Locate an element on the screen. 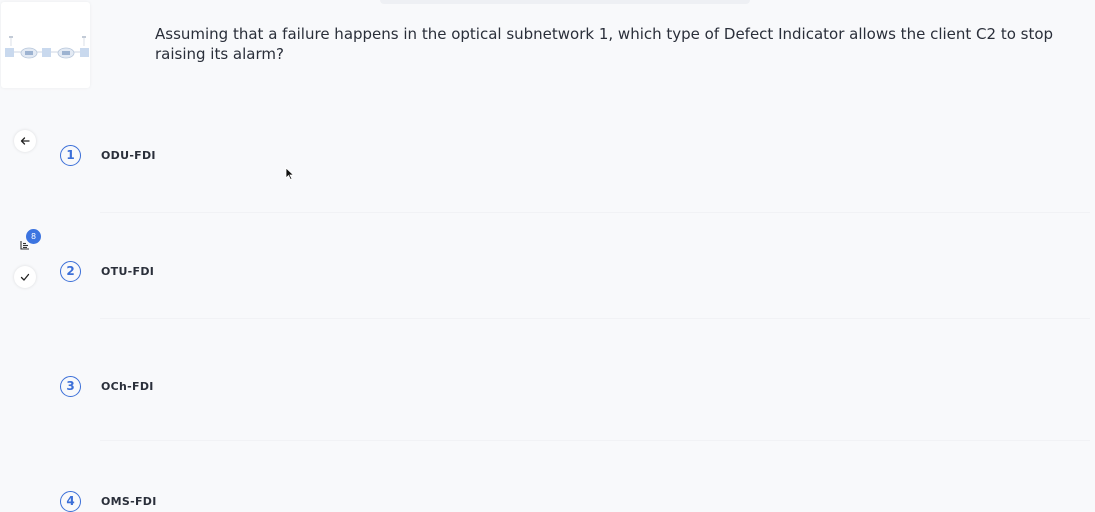 The width and height of the screenshot is (1095, 512). top-bar-shadow is located at coordinates (565, 2).